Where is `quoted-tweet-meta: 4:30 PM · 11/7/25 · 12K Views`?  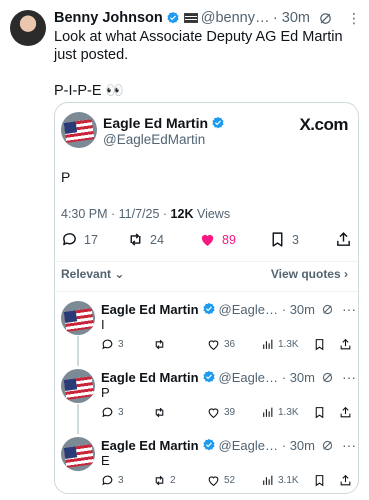 quoted-tweet-meta: 4:30 PM · 11/7/25 · 12K Views is located at coordinates (145, 214).